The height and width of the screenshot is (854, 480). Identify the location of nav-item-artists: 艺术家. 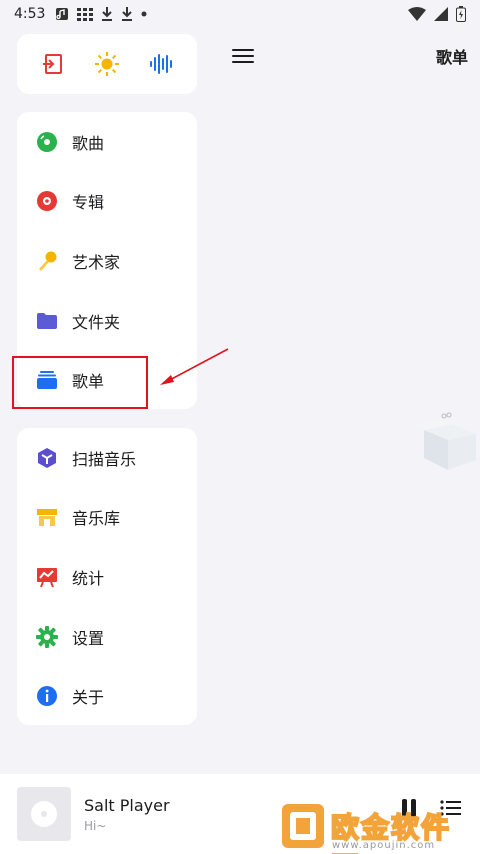
(107, 261).